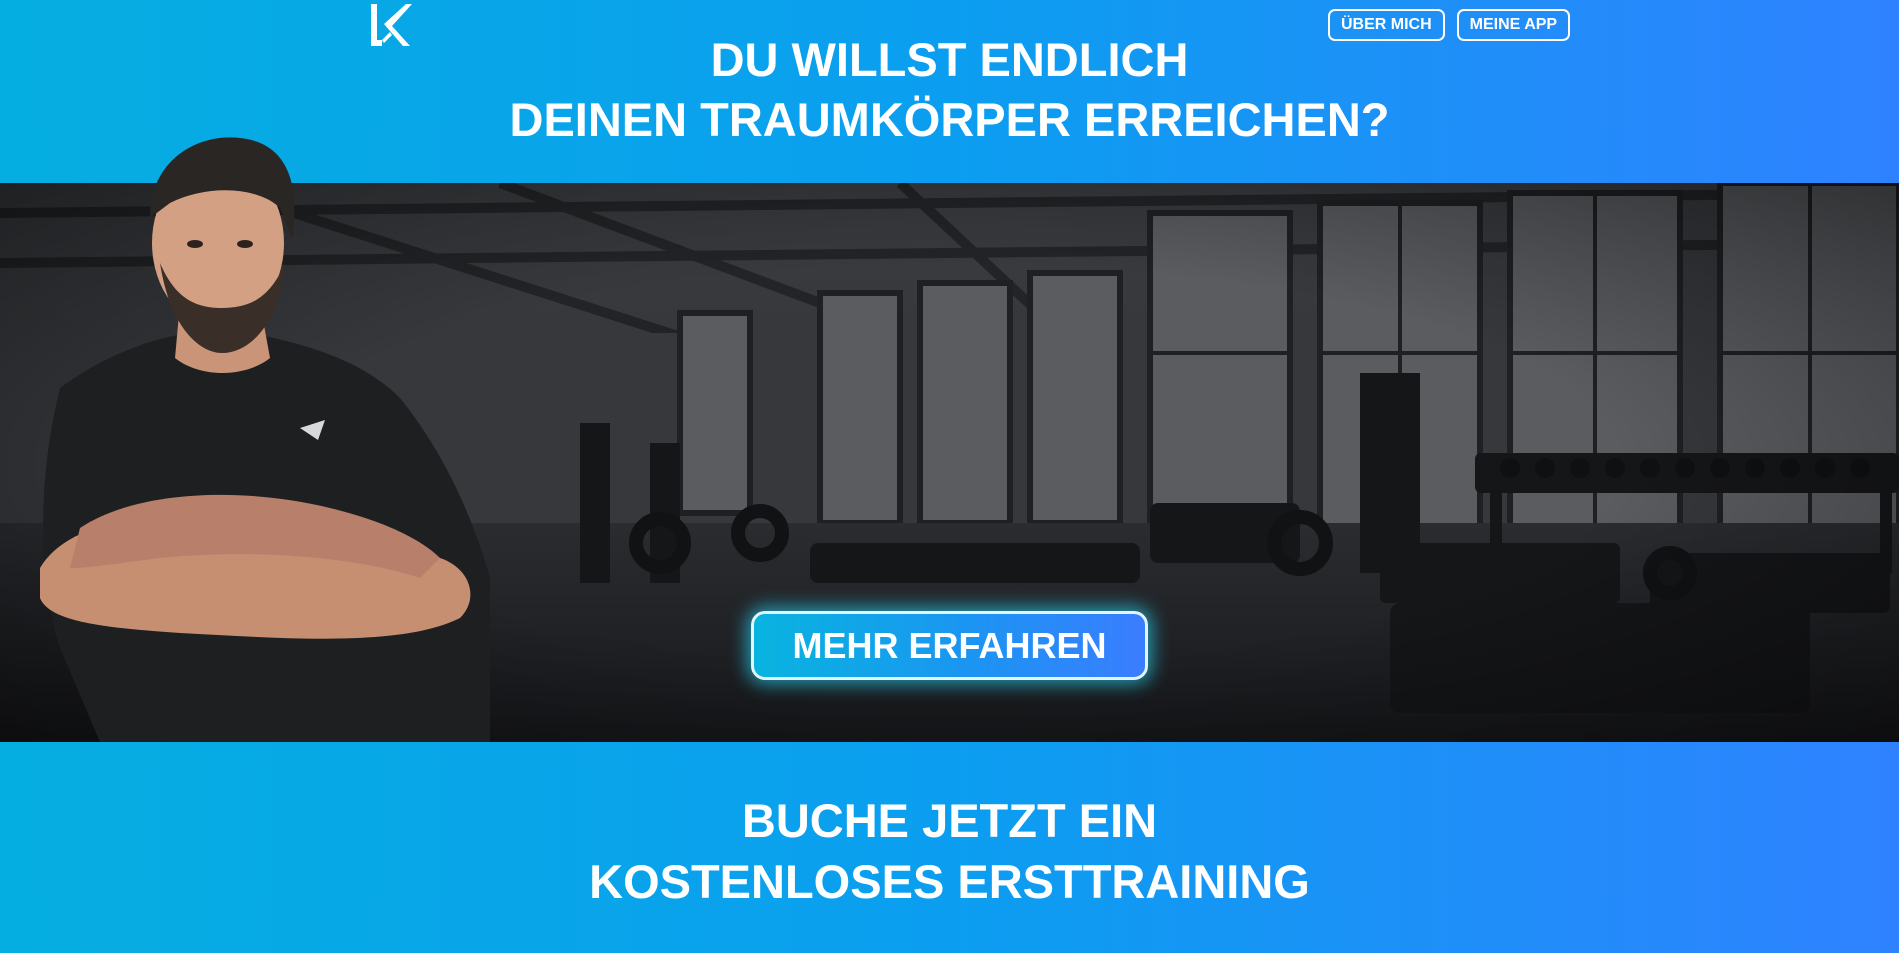 This screenshot has width=1899, height=953. Describe the element at coordinates (949, 820) in the screenshot. I see `booking-headline-line1: BUCHE JETZT EIN` at that location.